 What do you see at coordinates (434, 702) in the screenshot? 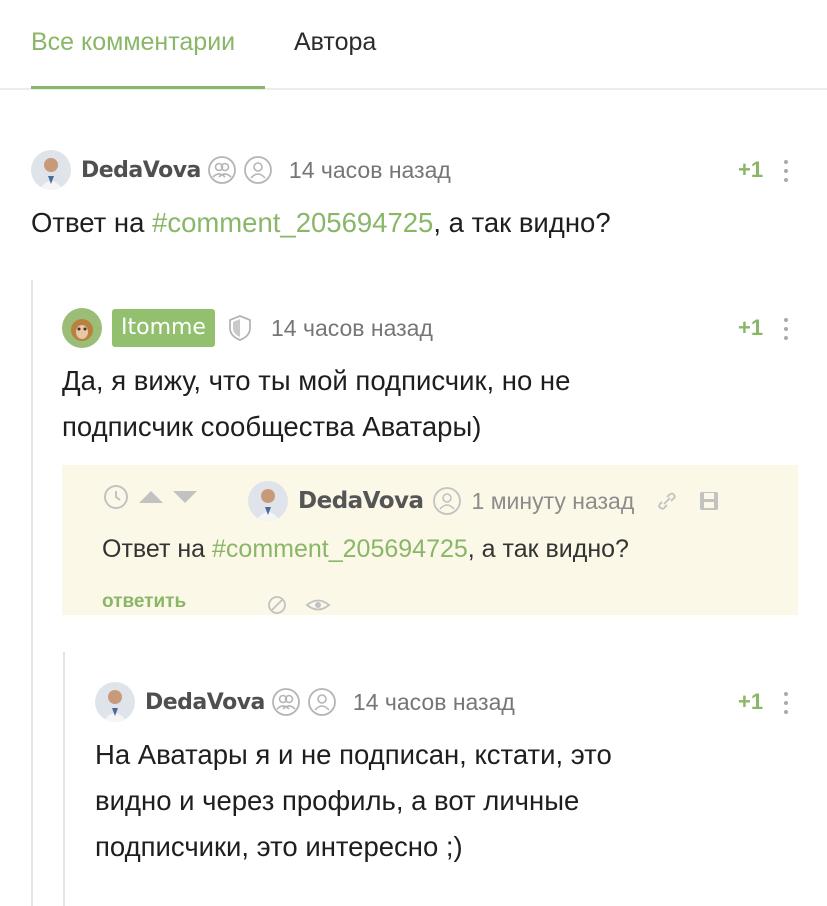
I see `comment-time: 14 часов назад` at bounding box center [434, 702].